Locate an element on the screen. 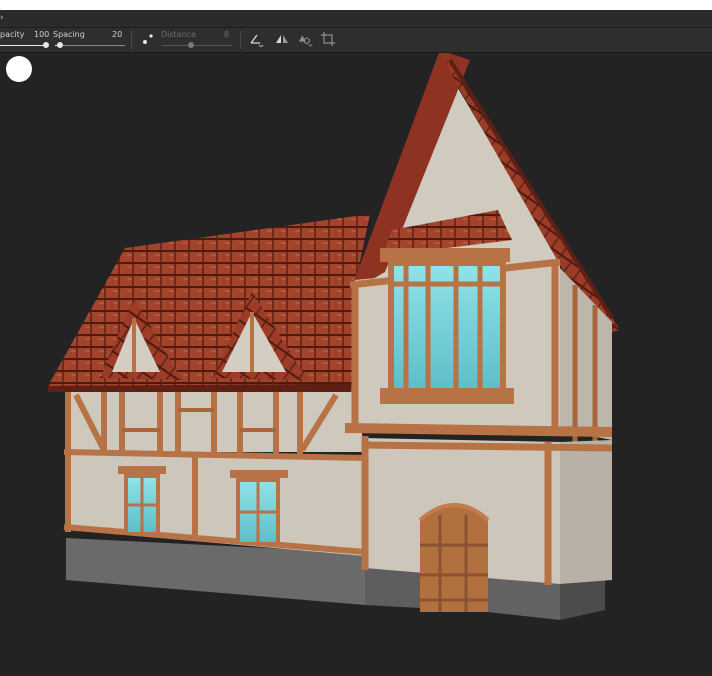 Image resolution: width=712 pixels, height=676 pixels. mirror-icon is located at coordinates (282, 39).